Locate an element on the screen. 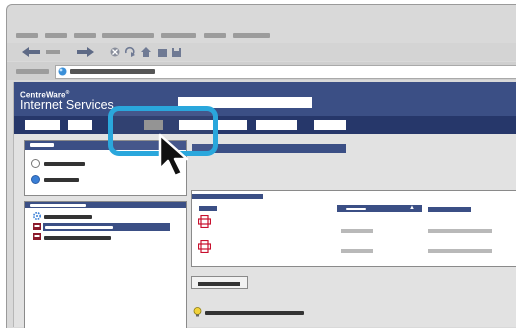  address-label is located at coordinates (32, 71).